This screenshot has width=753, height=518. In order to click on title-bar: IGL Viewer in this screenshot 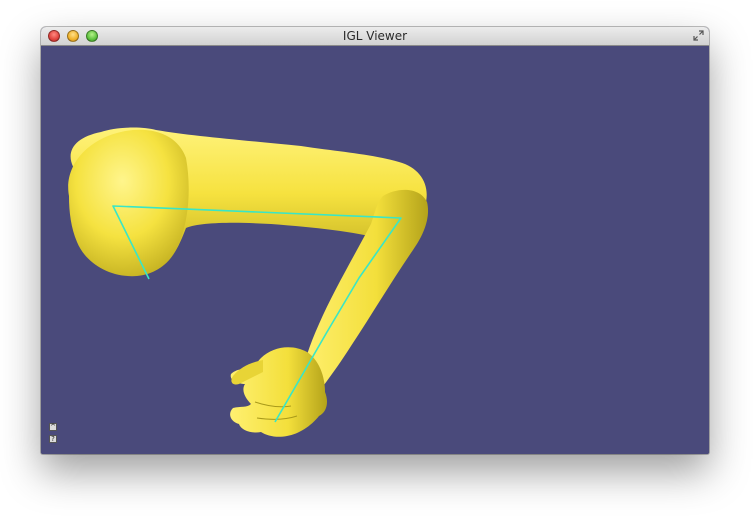, I will do `click(375, 36)`.